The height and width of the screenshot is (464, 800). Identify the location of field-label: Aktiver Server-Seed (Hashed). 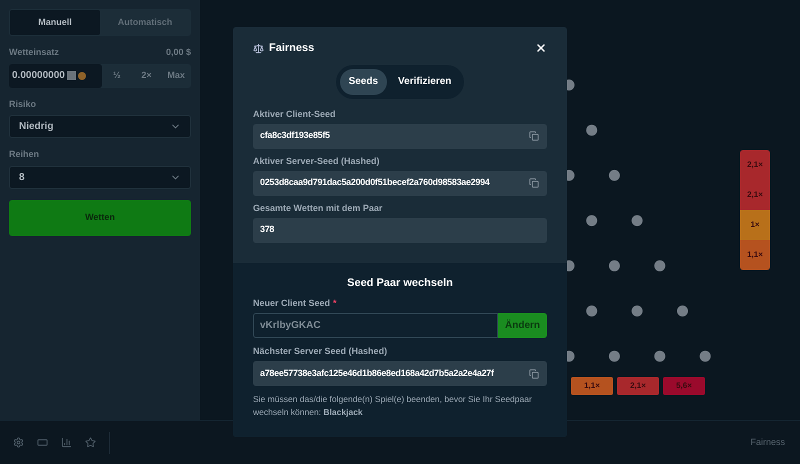
(317, 161).